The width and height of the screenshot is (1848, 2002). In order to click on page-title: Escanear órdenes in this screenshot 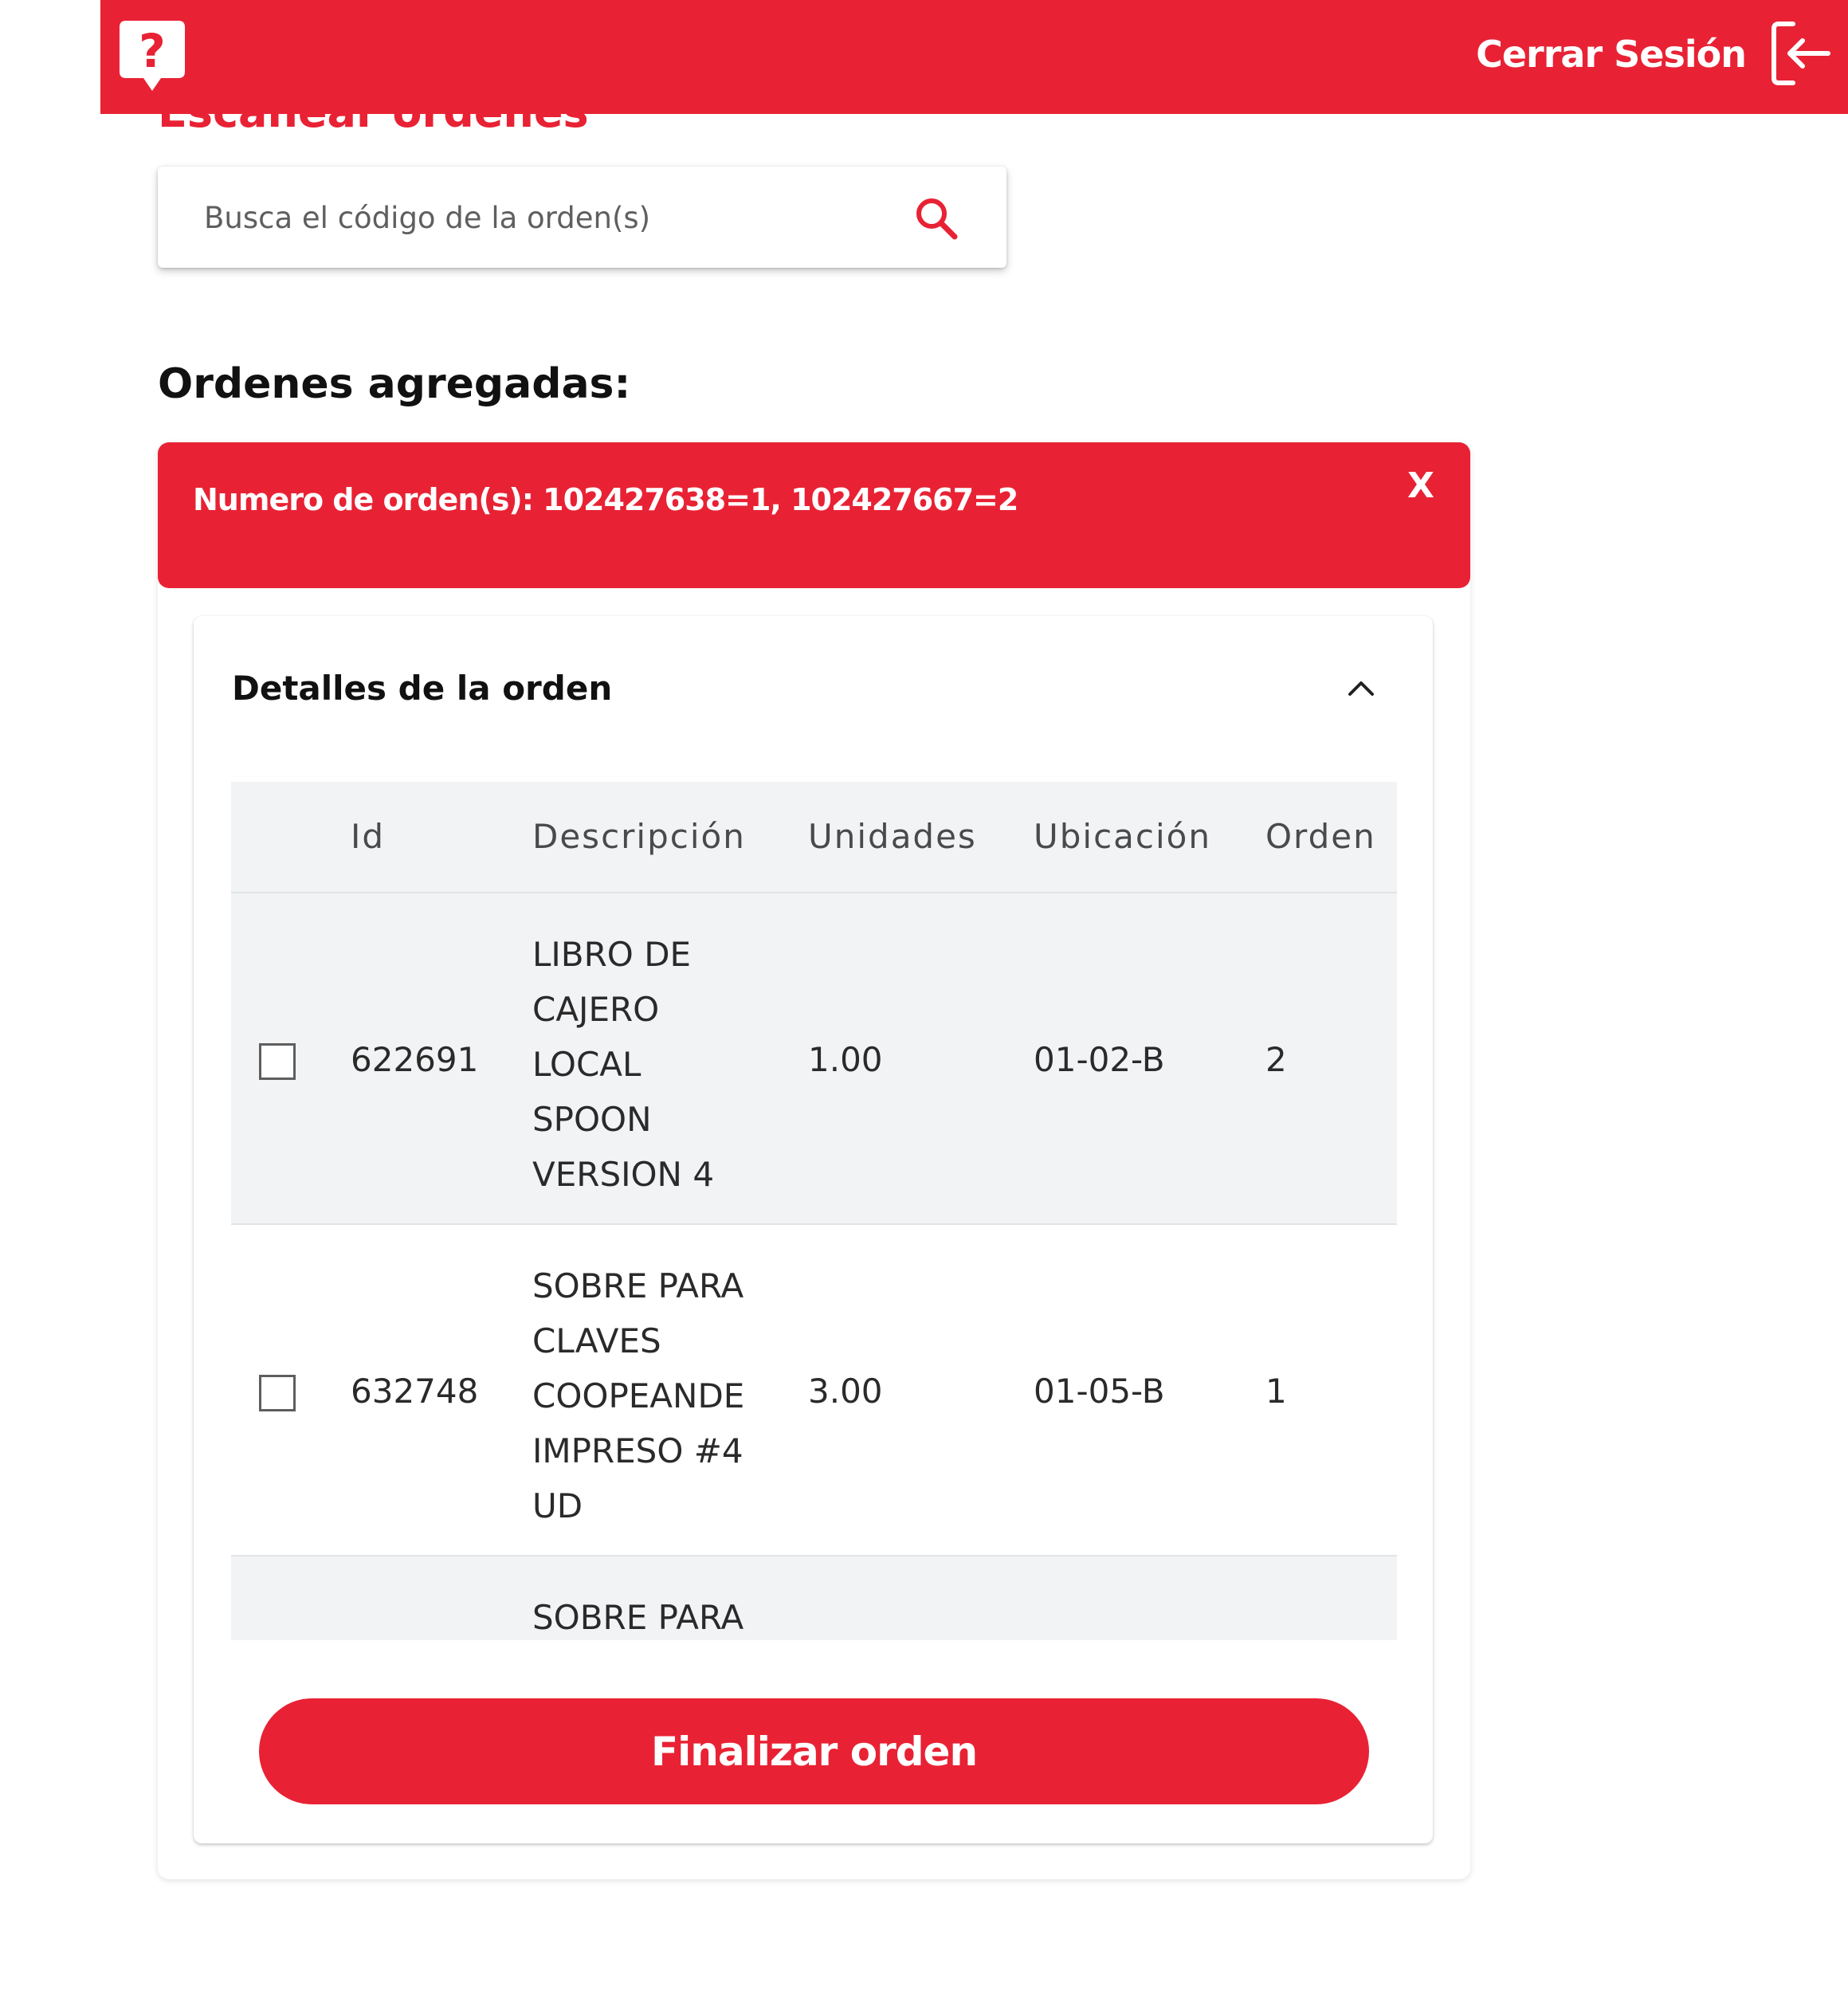, I will do `click(373, 125)`.